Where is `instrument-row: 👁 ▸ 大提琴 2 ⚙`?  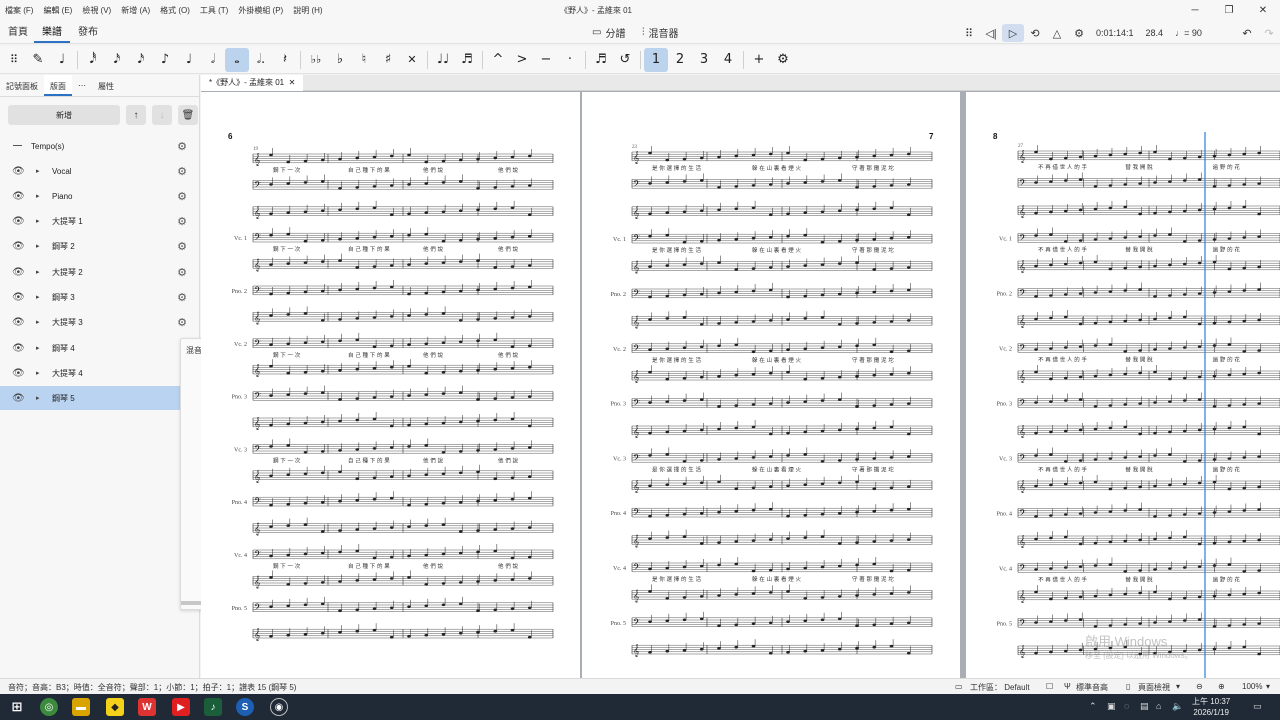
instrument-row: 👁 ▸ 大提琴 2 ⚙ is located at coordinates (99, 272).